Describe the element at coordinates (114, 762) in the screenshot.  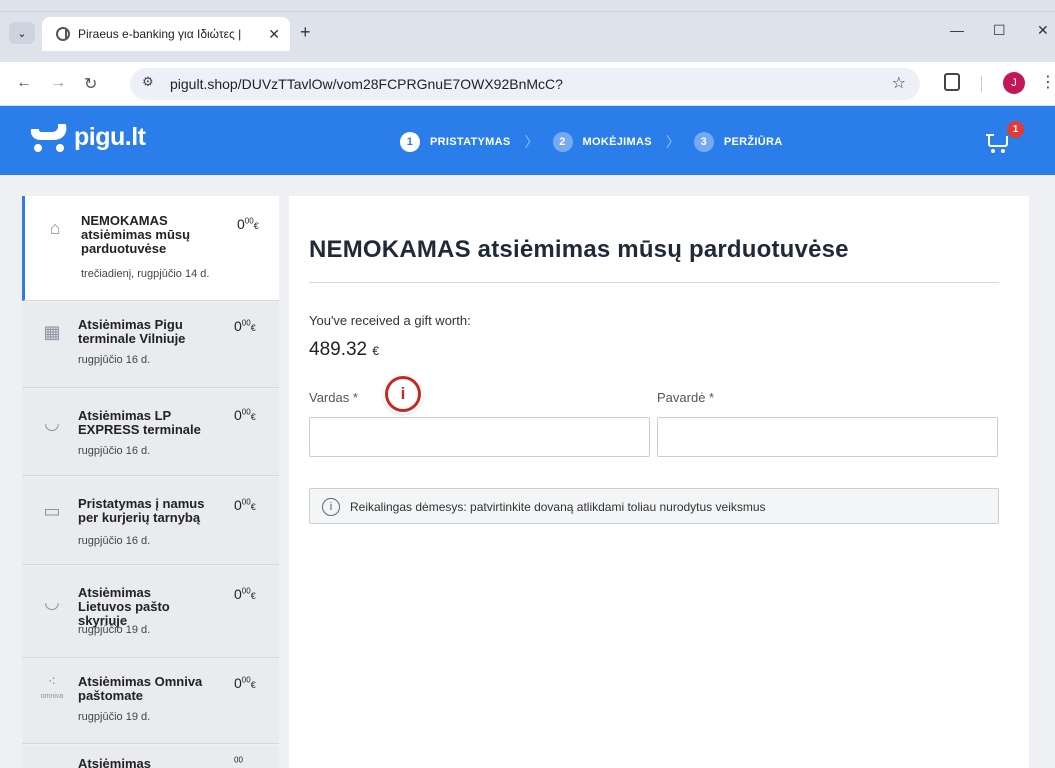
I see `delivery-option-title: Atsiėmimas` at that location.